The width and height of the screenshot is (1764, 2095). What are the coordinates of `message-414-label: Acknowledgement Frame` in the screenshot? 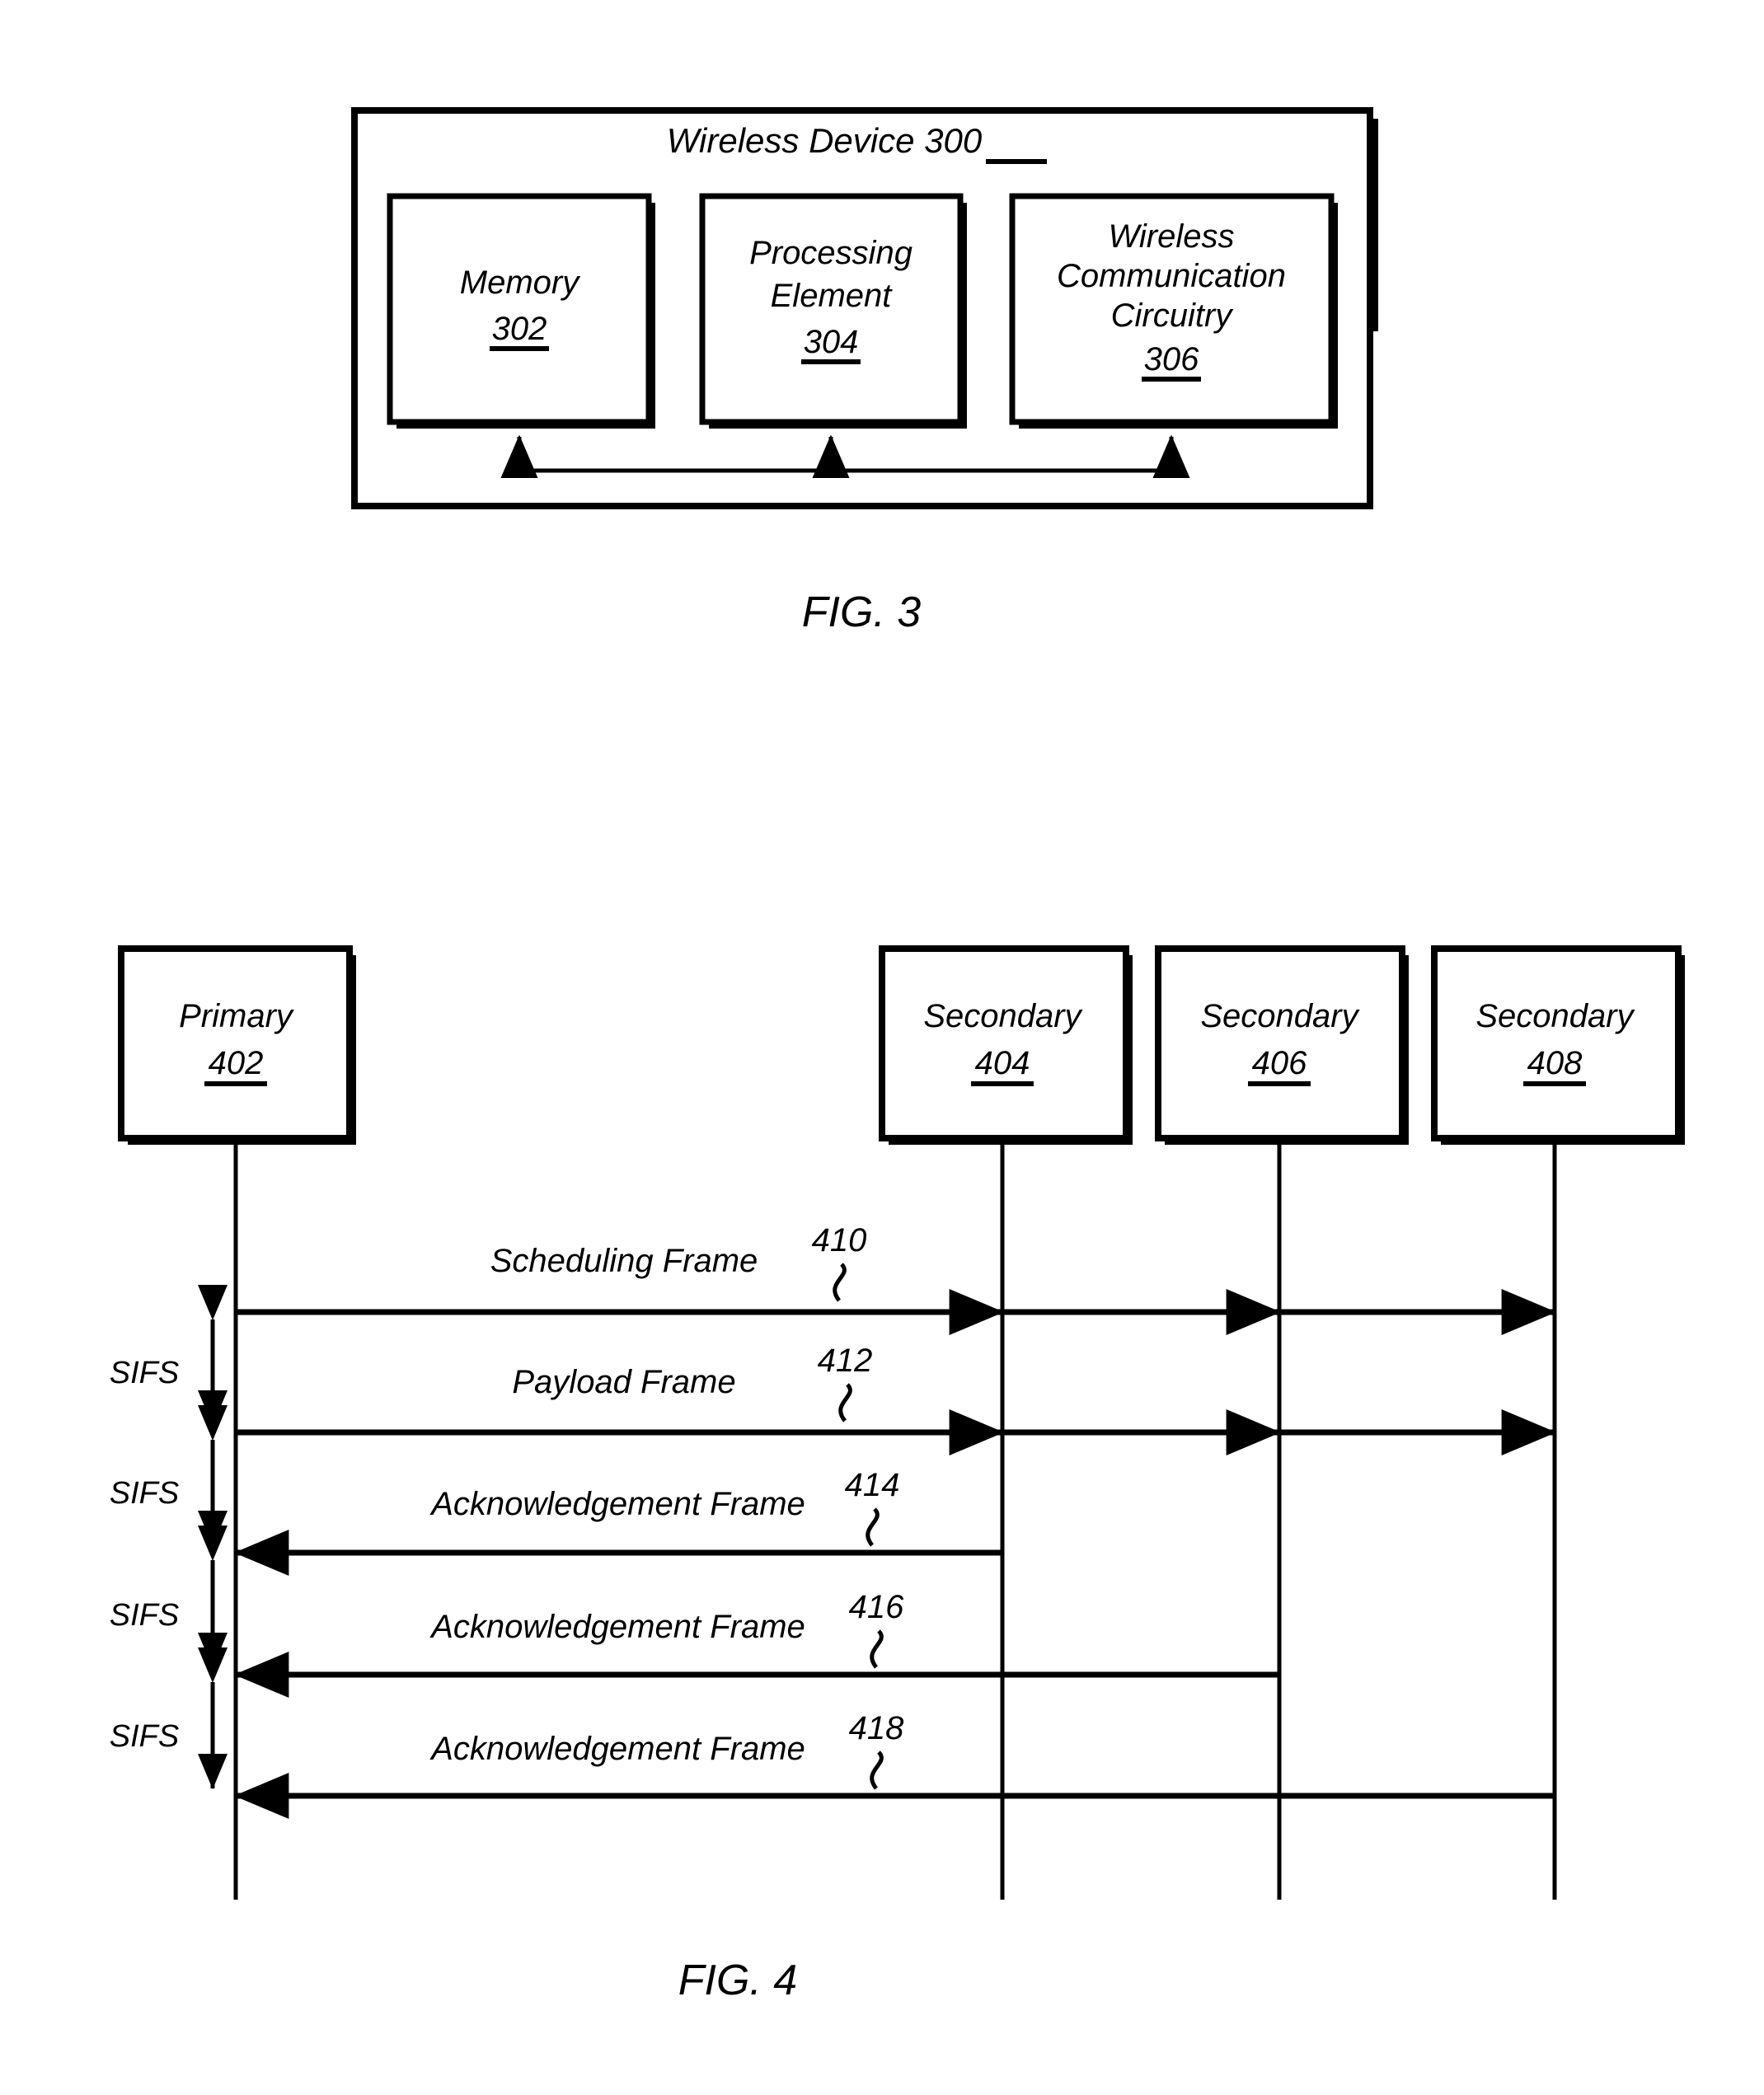 It's located at (617, 1504).